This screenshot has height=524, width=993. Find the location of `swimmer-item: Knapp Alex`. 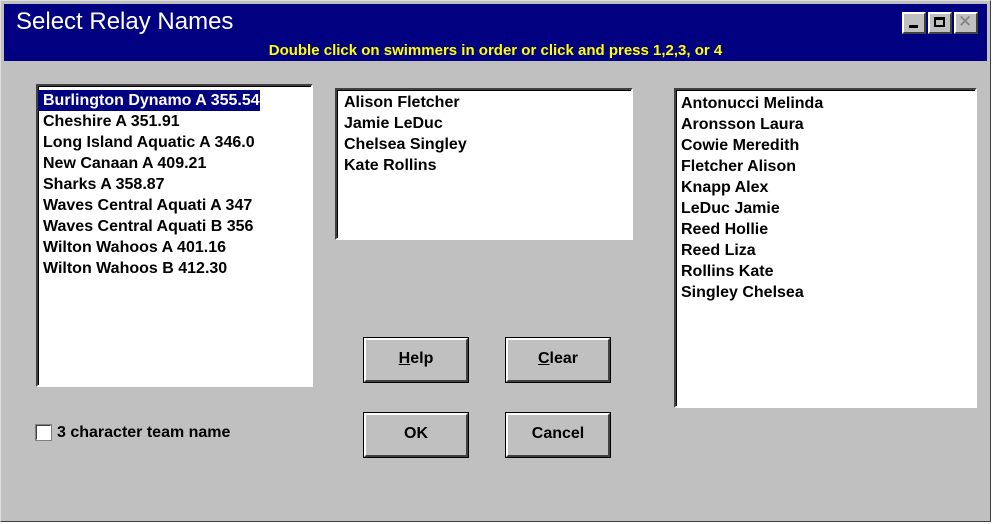

swimmer-item: Knapp Alex is located at coordinates (749, 187).